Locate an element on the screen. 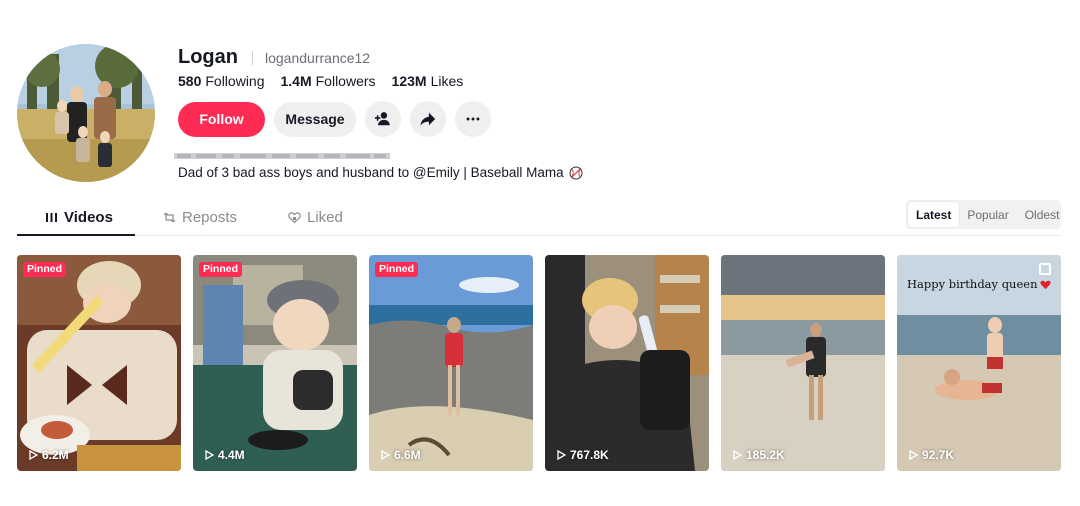  video-caption-overlay: Happy birthday queen is located at coordinates (979, 284).